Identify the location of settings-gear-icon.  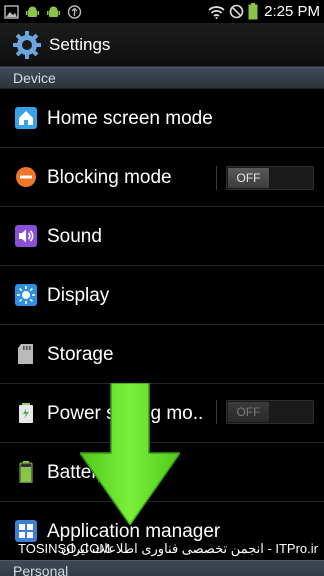
(27, 45).